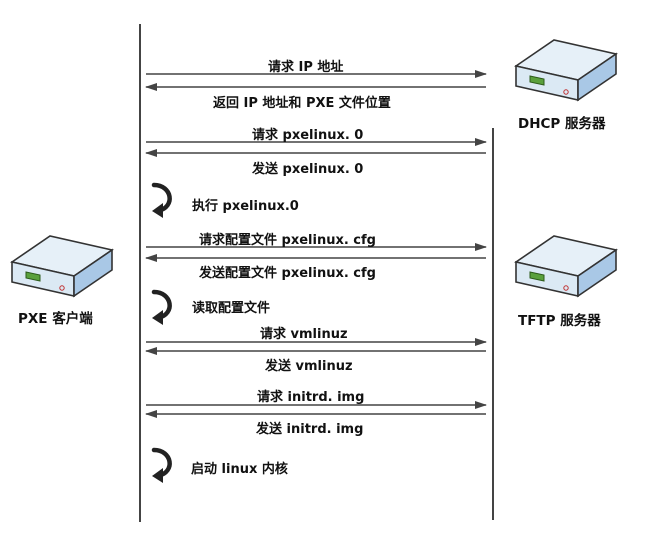  What do you see at coordinates (287, 240) in the screenshot?
I see `msg-label-5: 请求配置文件 pxelinux. cfg` at bounding box center [287, 240].